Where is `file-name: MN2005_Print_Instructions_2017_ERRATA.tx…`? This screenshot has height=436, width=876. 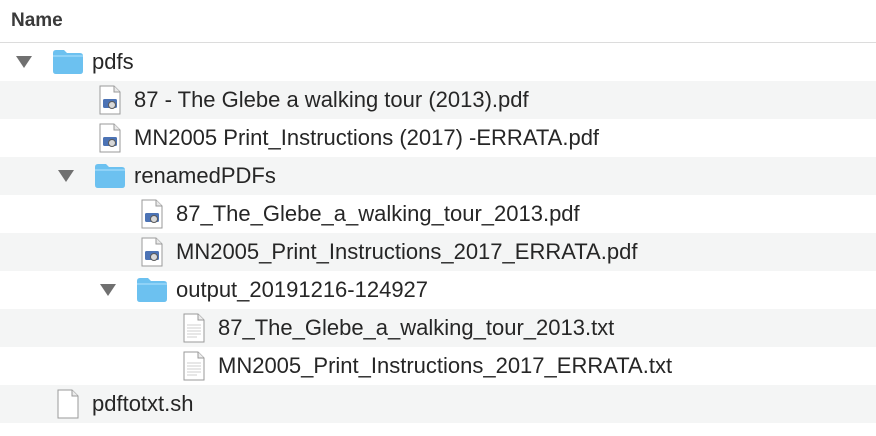
file-name: MN2005_Print_Instructions_2017_ERRATA.tx… is located at coordinates (445, 365).